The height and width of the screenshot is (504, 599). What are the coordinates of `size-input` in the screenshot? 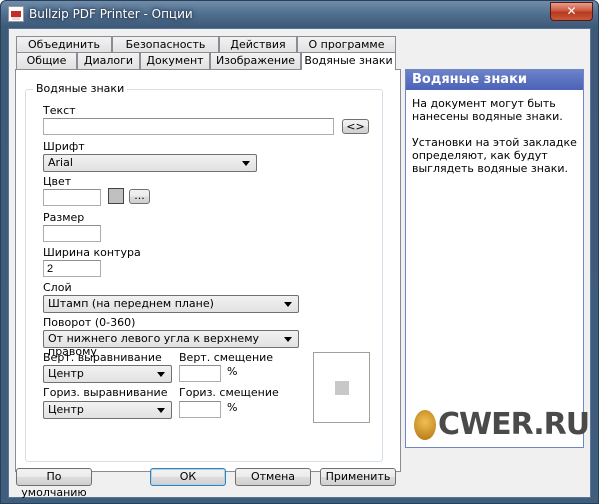 It's located at (72, 233).